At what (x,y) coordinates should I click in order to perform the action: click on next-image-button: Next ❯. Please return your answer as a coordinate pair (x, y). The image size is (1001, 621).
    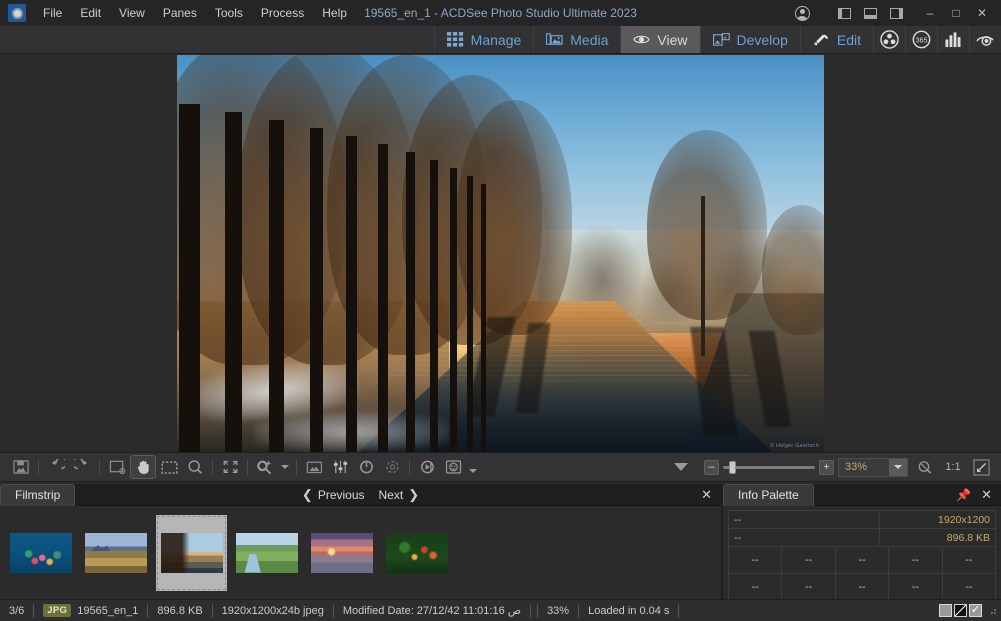
    Looking at the image, I should click on (399, 495).